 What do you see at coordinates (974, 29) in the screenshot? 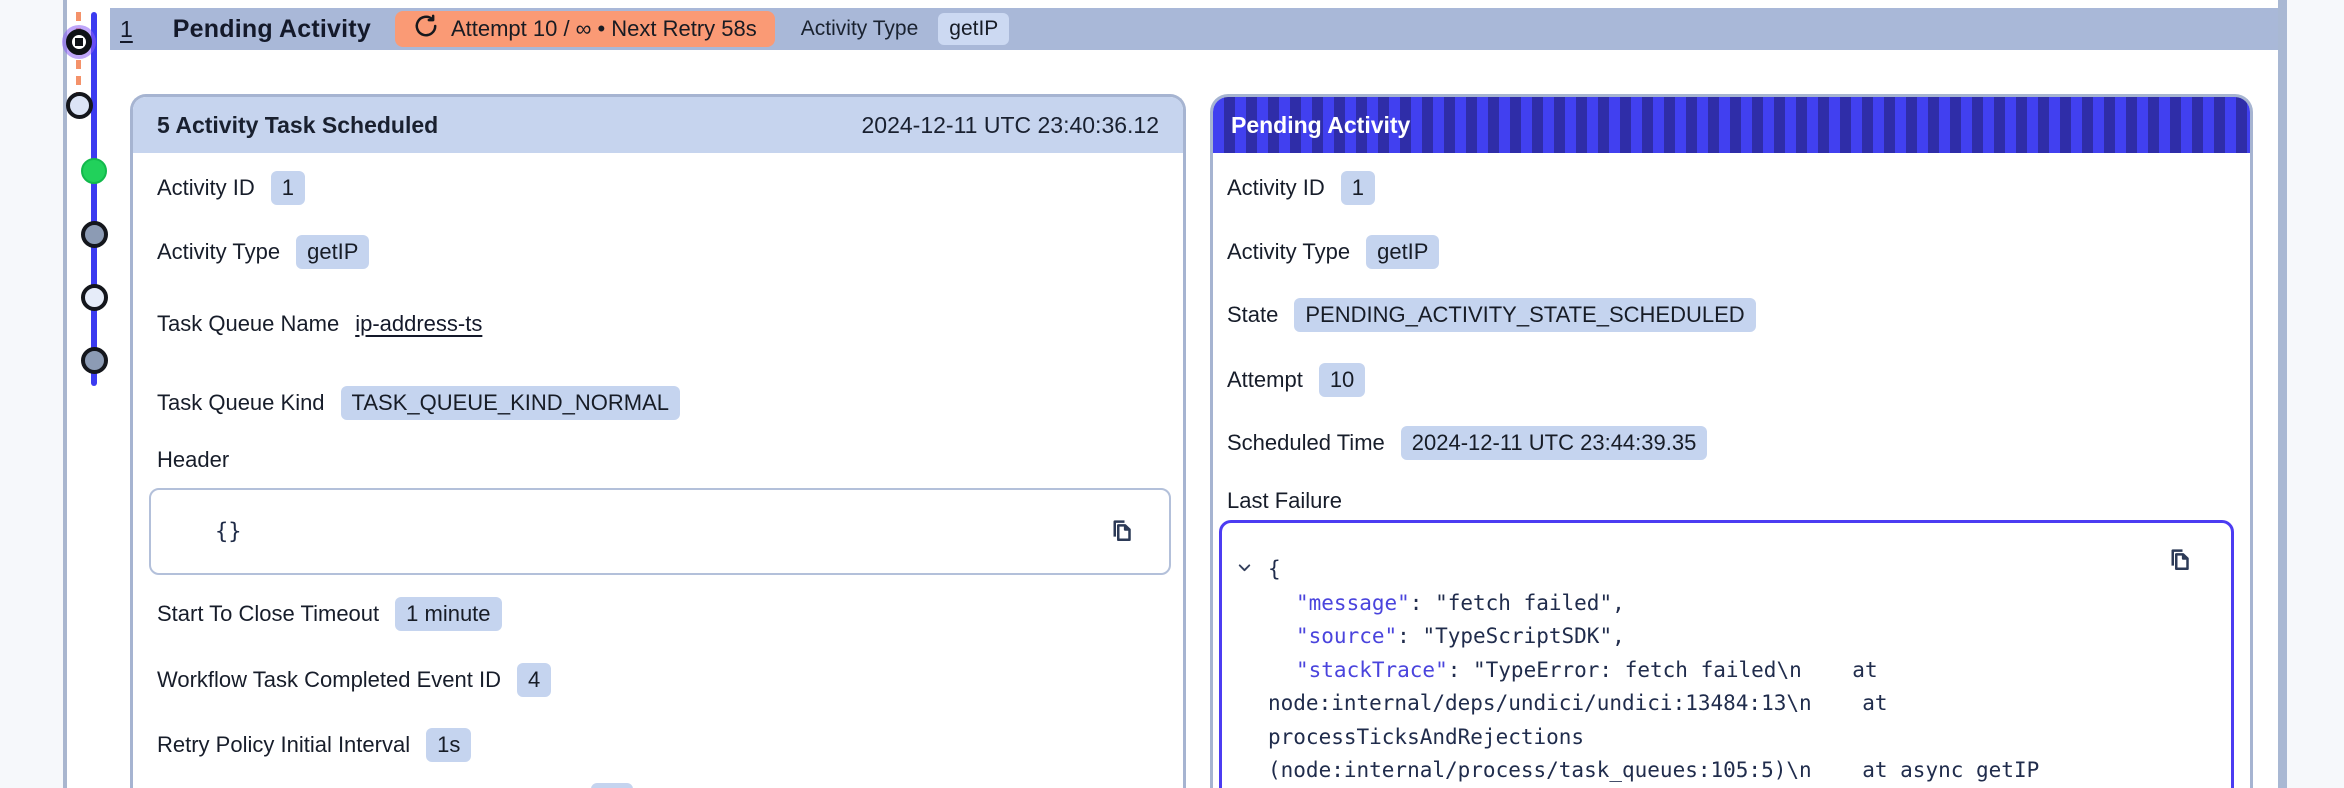
I see `activity-type-badge: getIP` at bounding box center [974, 29].